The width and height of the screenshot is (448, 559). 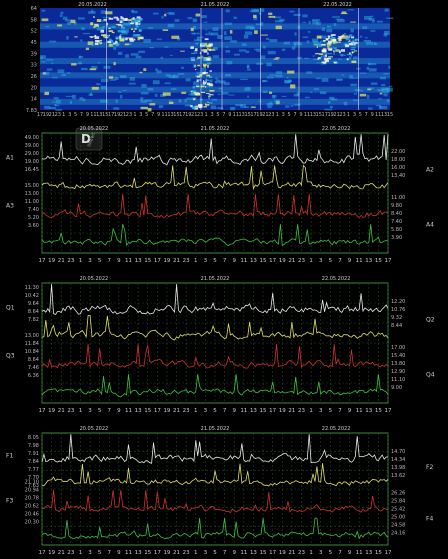 I want to click on left-tick-upper: 49.00, so click(x=32, y=138).